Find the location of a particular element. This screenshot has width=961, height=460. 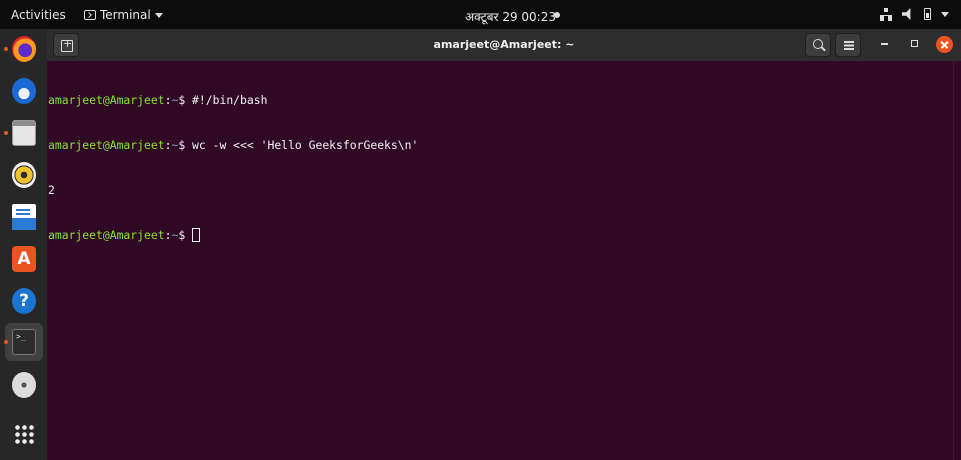

writer-icon is located at coordinates (24, 217).